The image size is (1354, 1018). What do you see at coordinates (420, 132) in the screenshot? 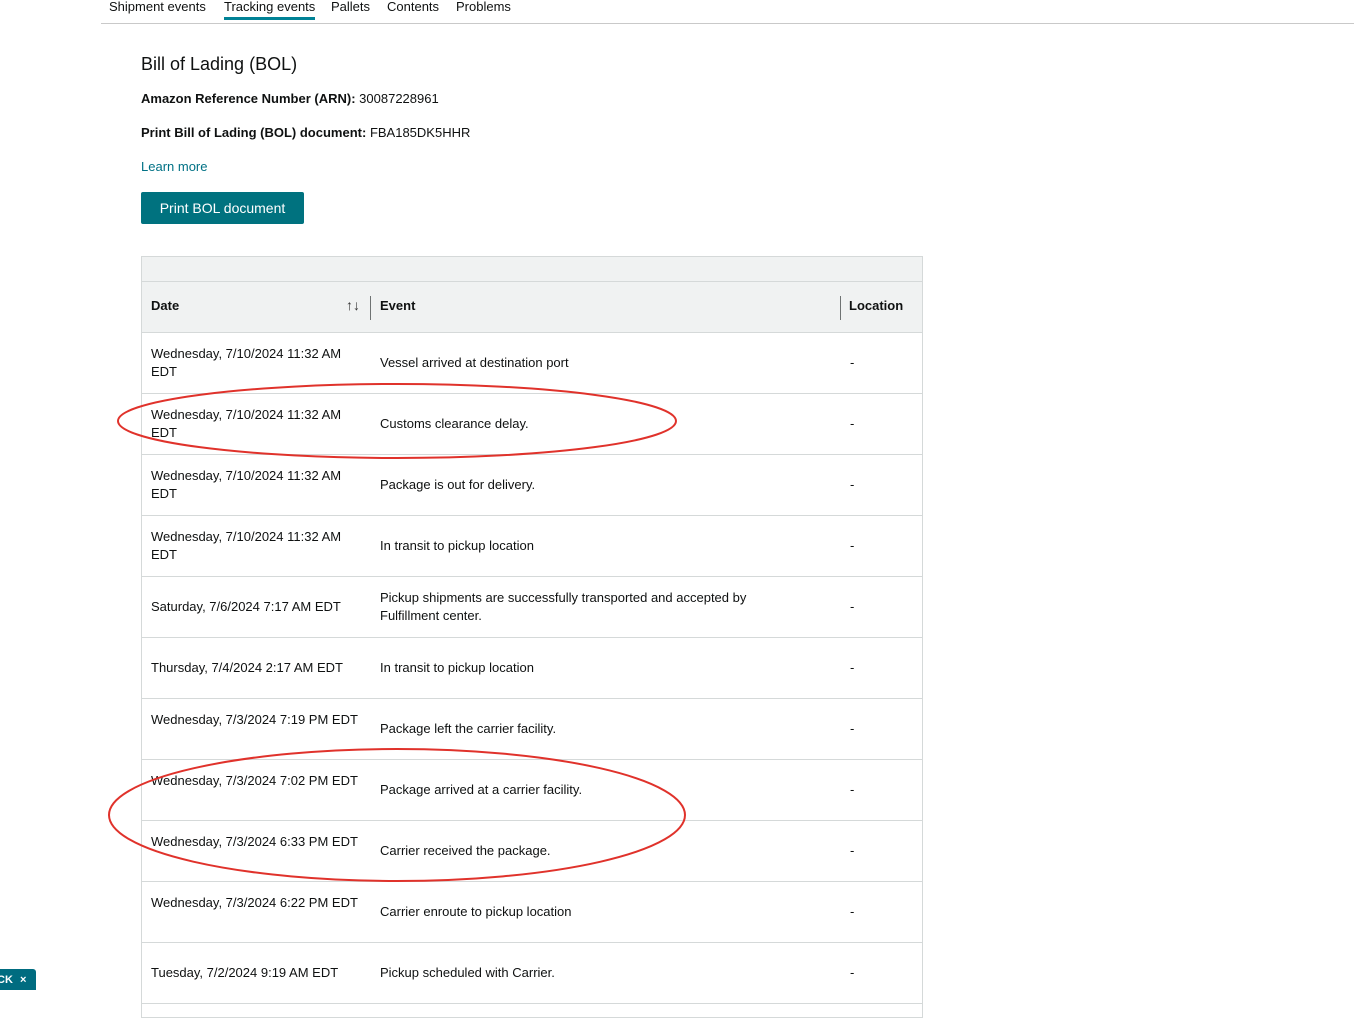
I see `bol-document-value: FBA185DK5HHR` at bounding box center [420, 132].